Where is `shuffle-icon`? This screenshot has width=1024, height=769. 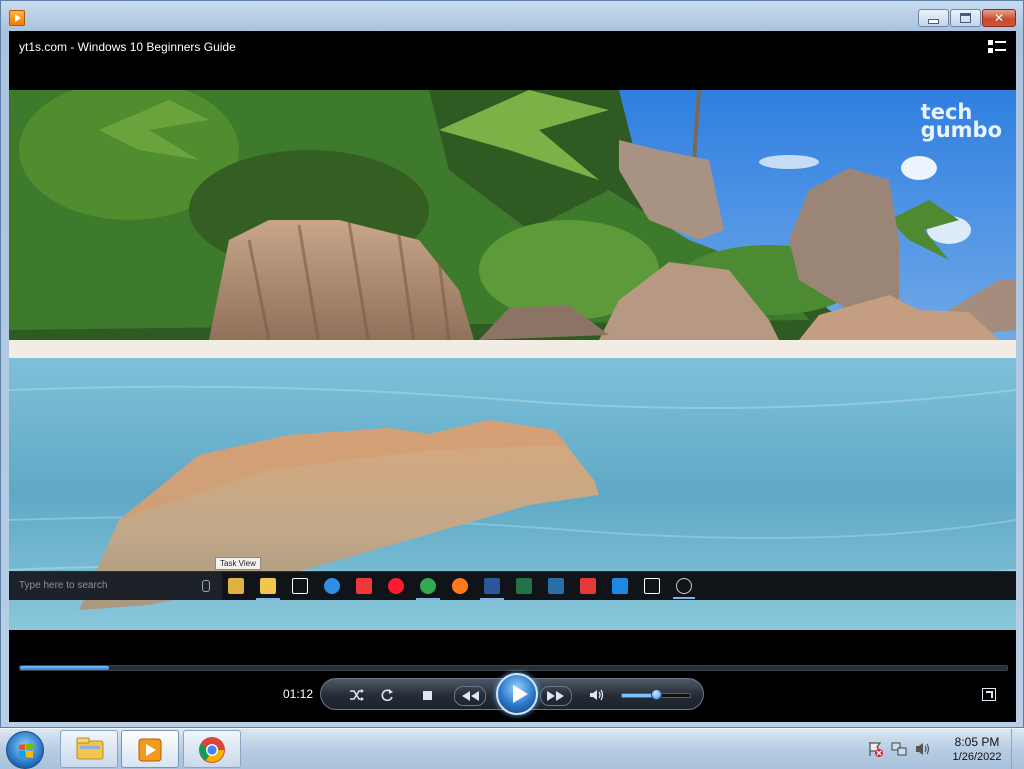
shuffle-icon is located at coordinates (357, 695).